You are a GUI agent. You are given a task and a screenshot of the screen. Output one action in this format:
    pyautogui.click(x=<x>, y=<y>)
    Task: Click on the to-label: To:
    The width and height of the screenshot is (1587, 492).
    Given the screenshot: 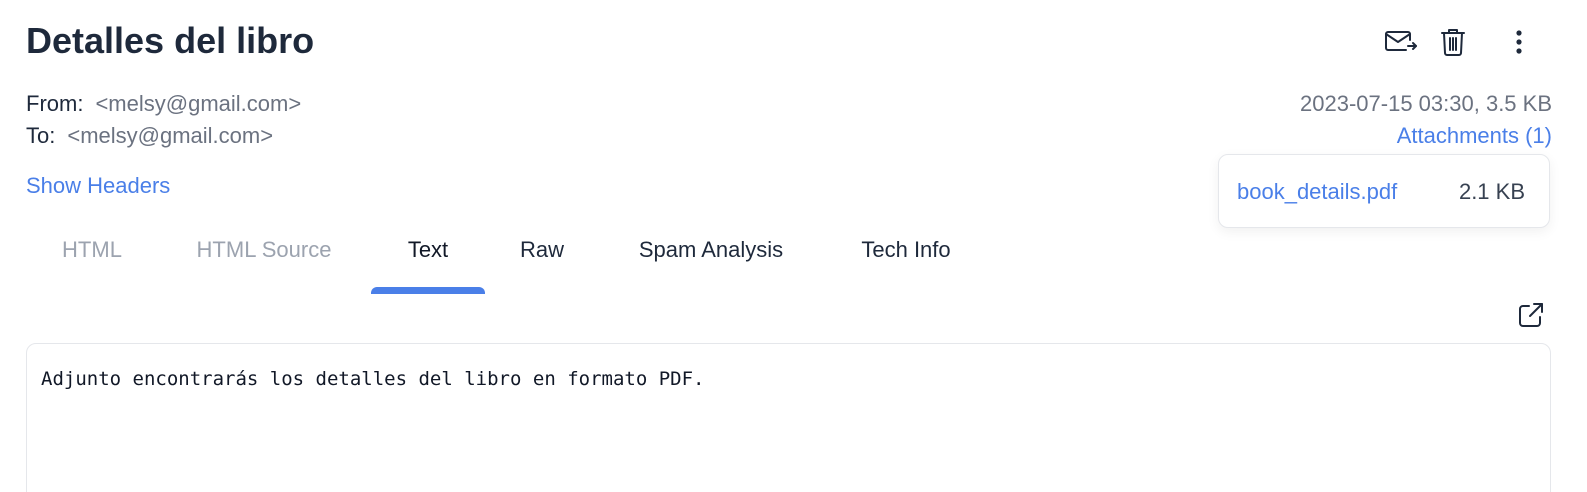 What is the action you would take?
    pyautogui.click(x=41, y=135)
    